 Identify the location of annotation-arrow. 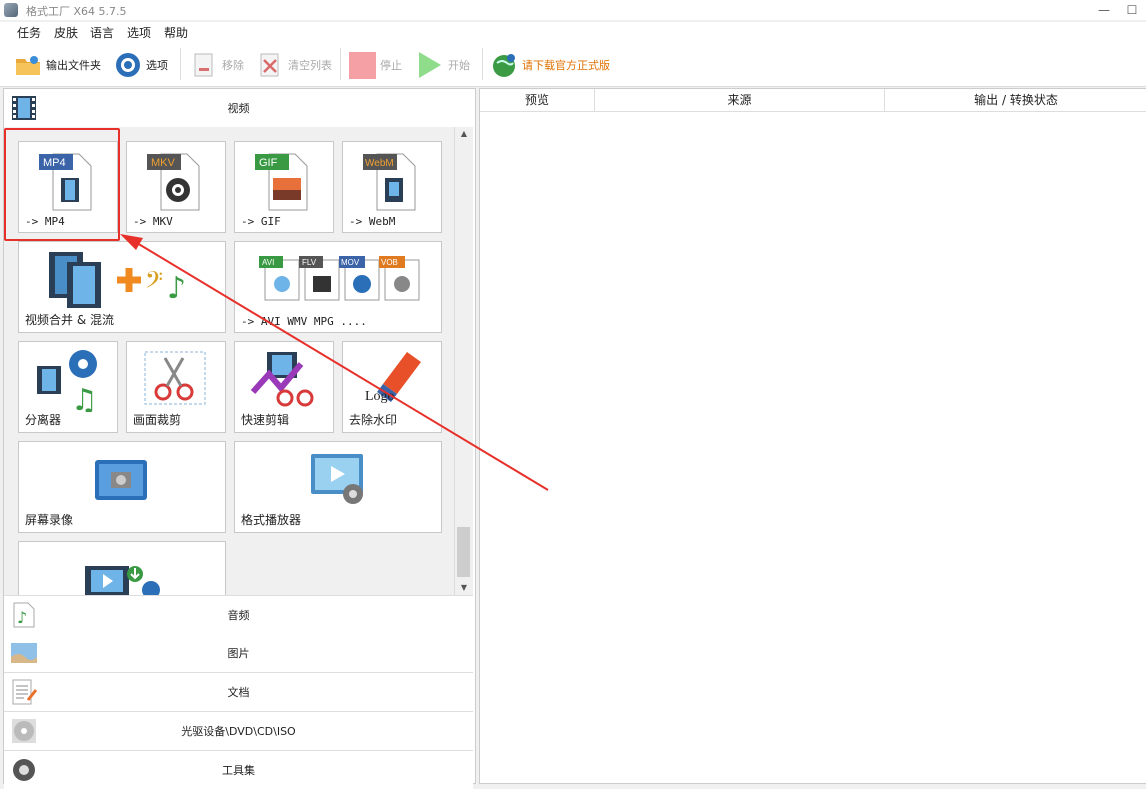
(334, 362).